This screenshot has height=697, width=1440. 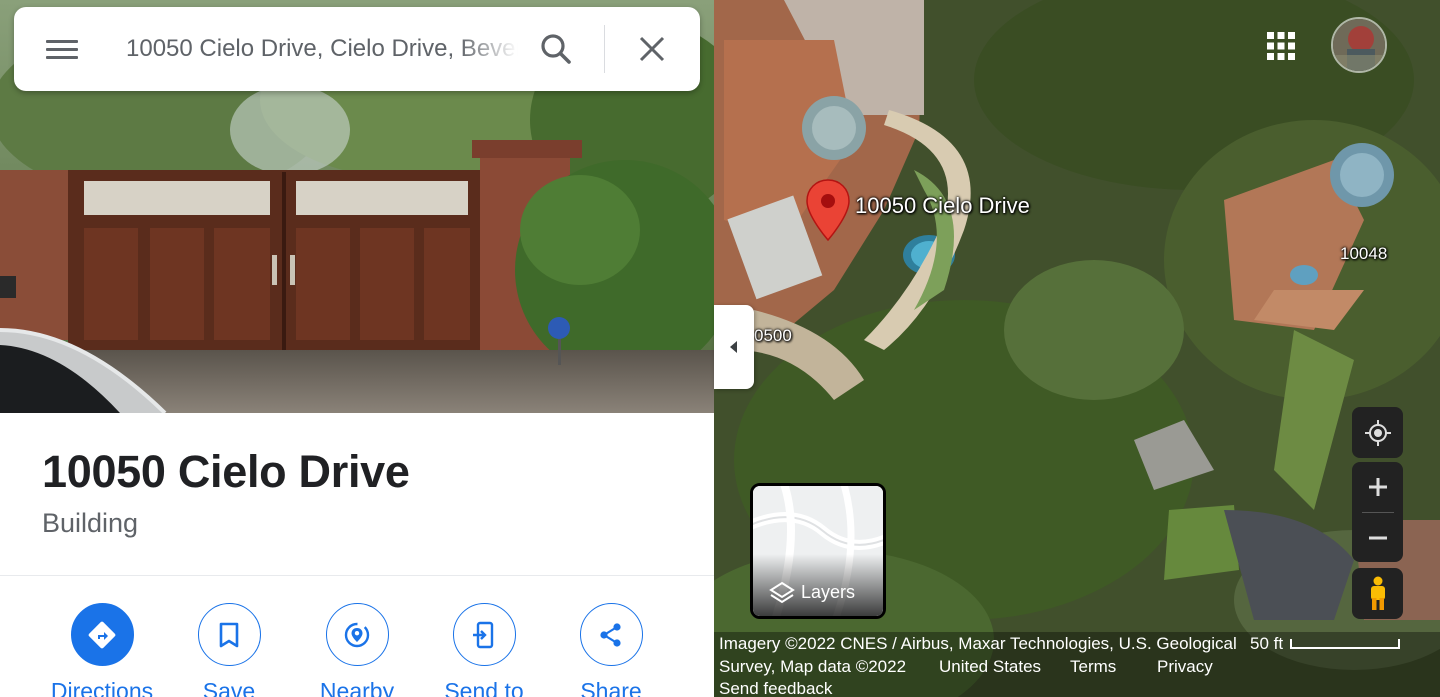 I want to click on my-location-button, so click(x=1377, y=432).